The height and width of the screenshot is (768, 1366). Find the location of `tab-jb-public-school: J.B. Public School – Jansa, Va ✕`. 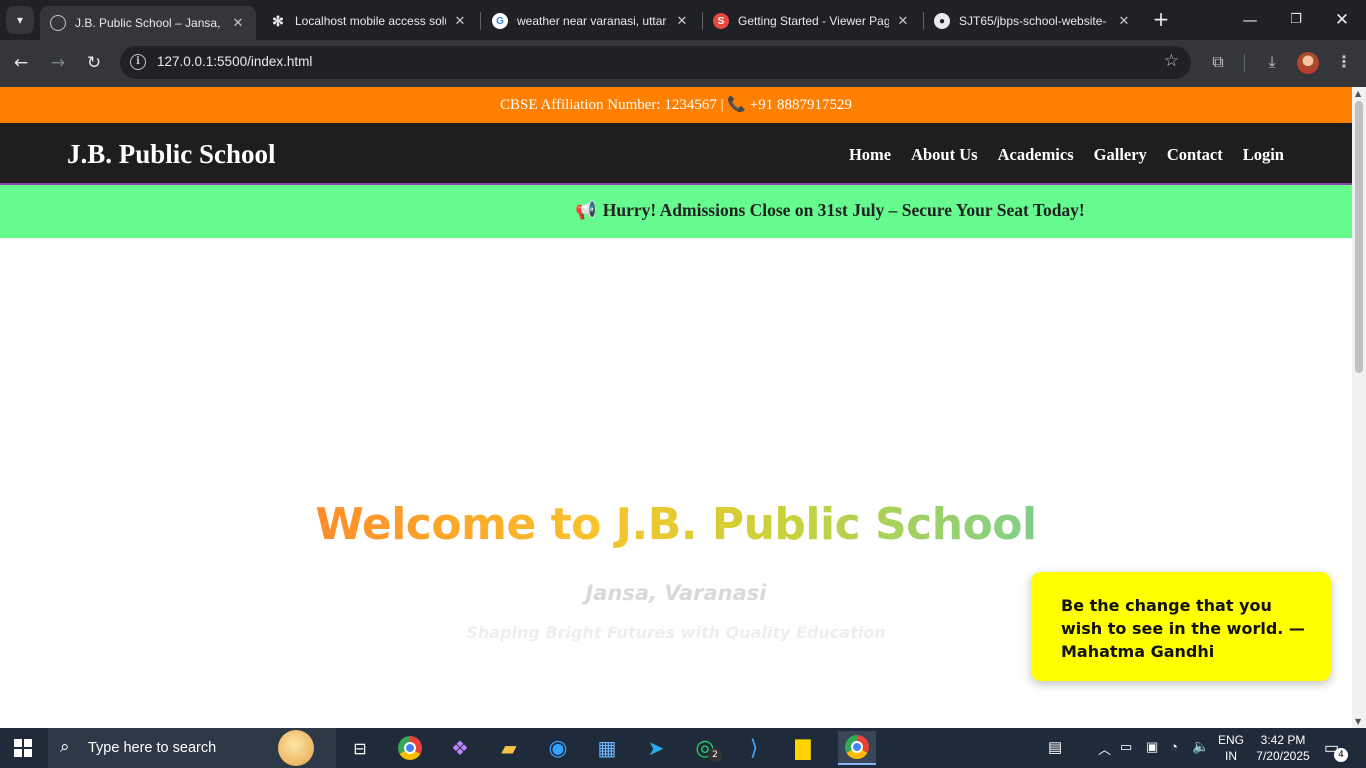

tab-jb-public-school: J.B. Public School – Jansa, Va ✕ is located at coordinates (148, 23).